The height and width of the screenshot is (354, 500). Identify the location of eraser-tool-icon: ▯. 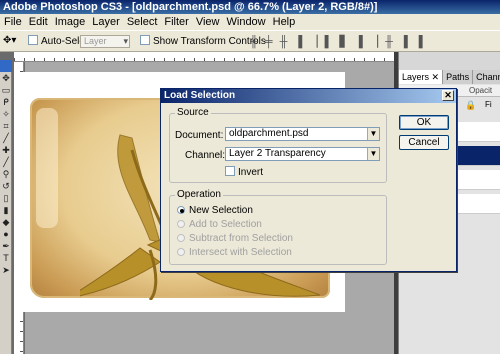
(6, 198).